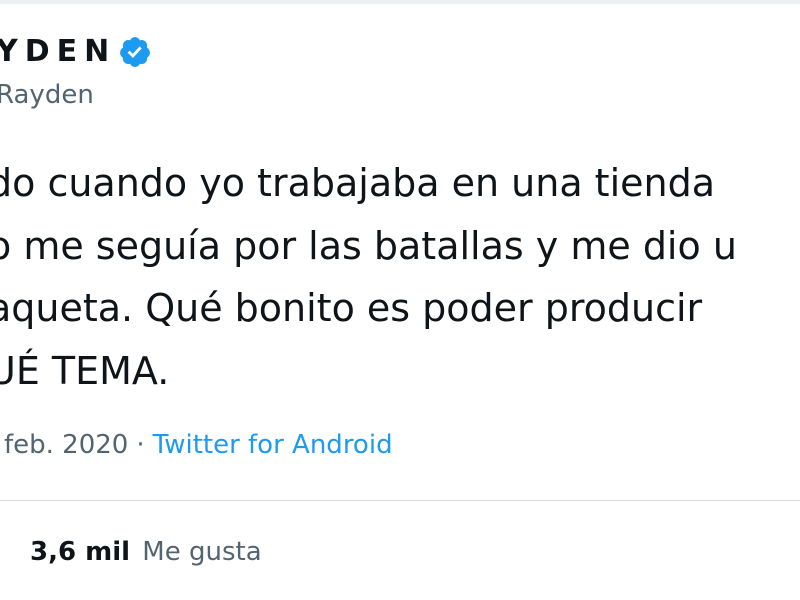  Describe the element at coordinates (66, 445) in the screenshot. I see `tweet-date: feb. 2020` at that location.